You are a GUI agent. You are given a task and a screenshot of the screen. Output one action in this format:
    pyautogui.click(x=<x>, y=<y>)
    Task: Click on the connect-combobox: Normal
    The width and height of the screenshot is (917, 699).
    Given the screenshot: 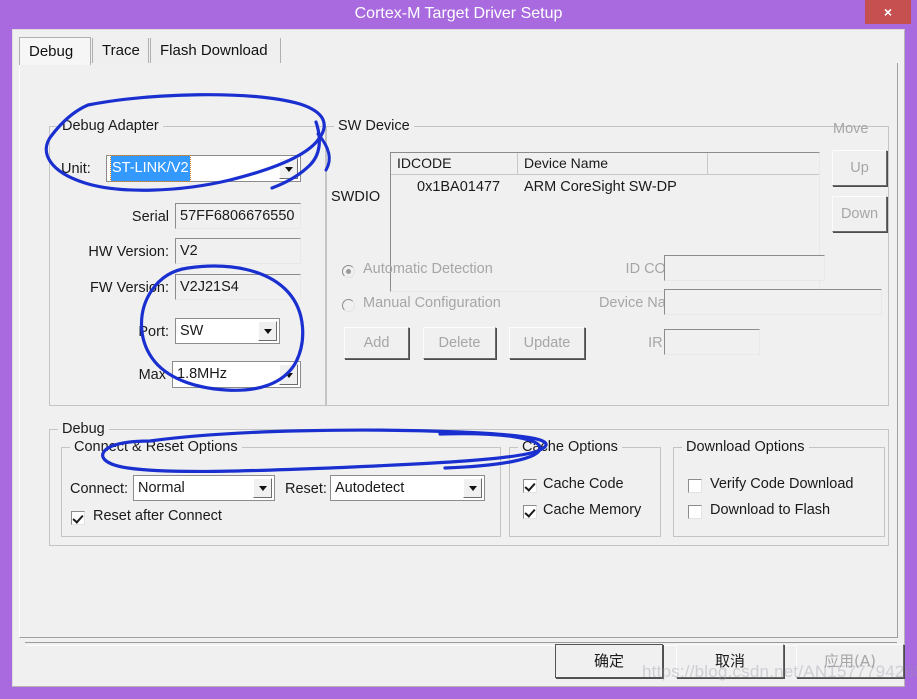 What is the action you would take?
    pyautogui.click(x=204, y=488)
    